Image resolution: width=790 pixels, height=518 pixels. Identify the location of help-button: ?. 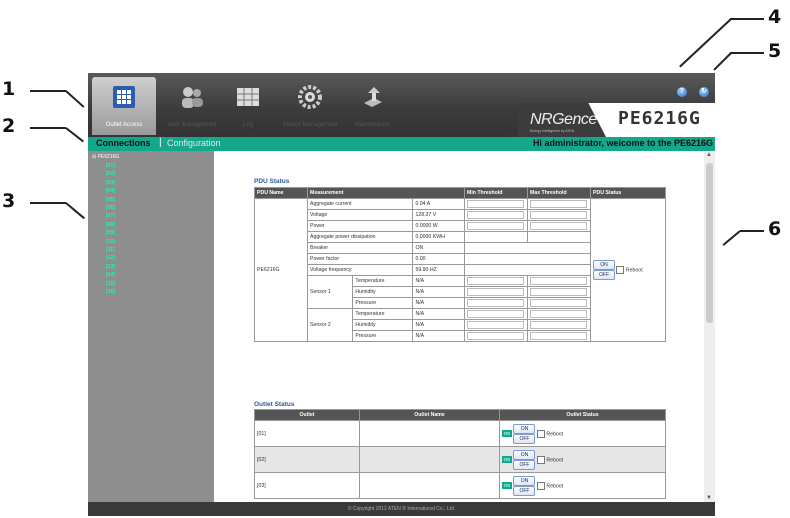
(682, 92).